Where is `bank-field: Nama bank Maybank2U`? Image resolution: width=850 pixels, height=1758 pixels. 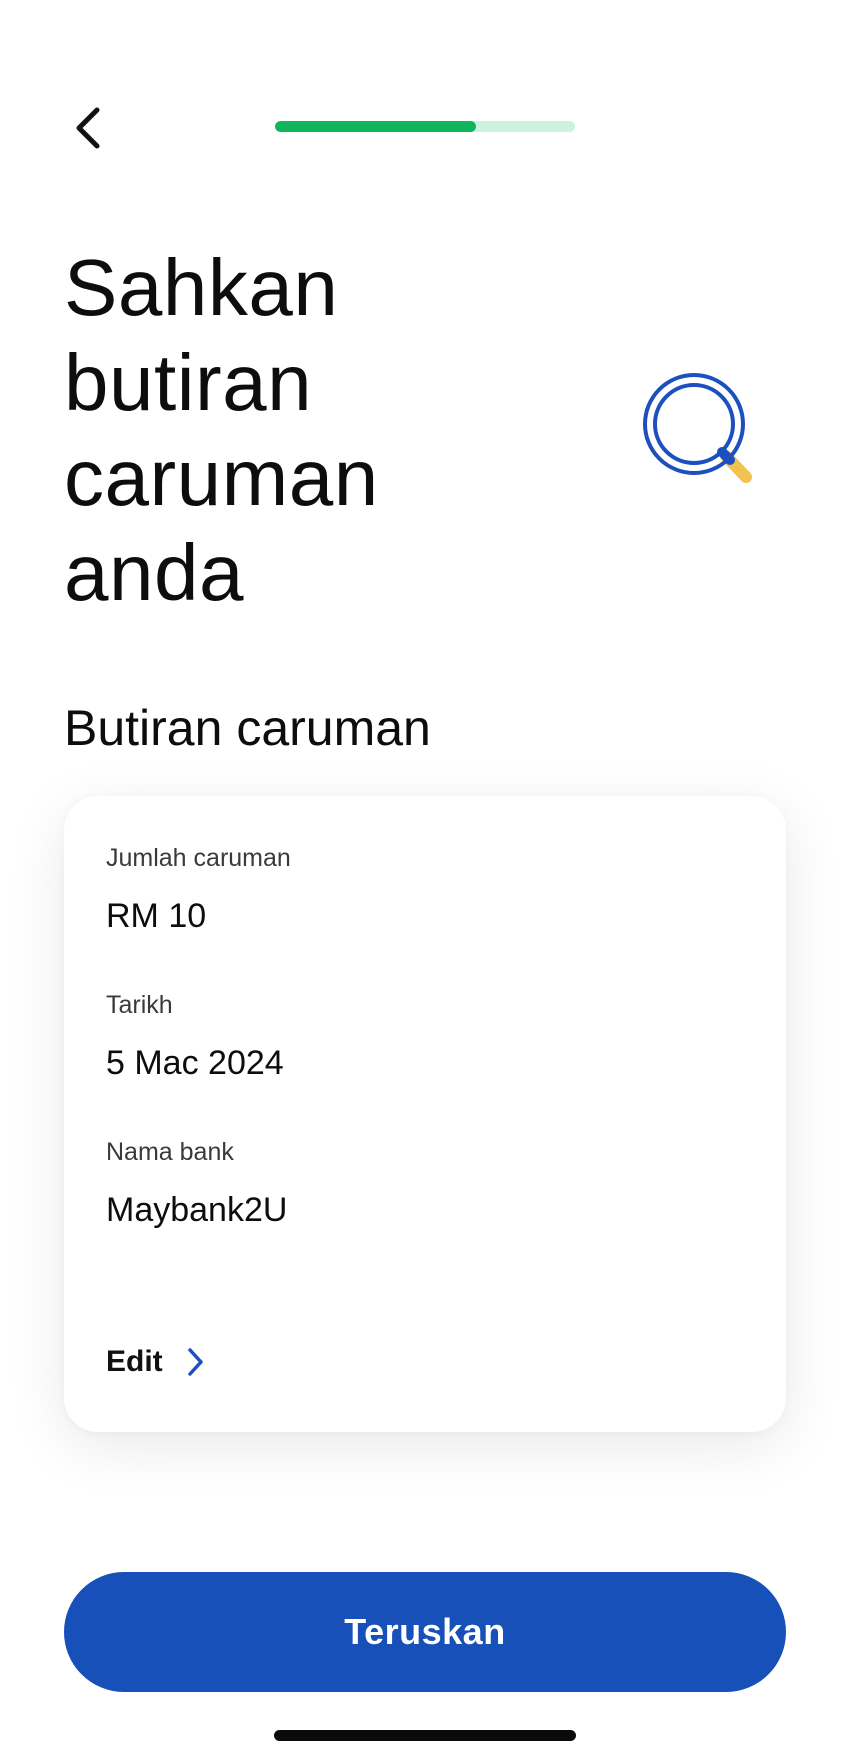
bank-field: Nama bank Maybank2U is located at coordinates (196, 1184).